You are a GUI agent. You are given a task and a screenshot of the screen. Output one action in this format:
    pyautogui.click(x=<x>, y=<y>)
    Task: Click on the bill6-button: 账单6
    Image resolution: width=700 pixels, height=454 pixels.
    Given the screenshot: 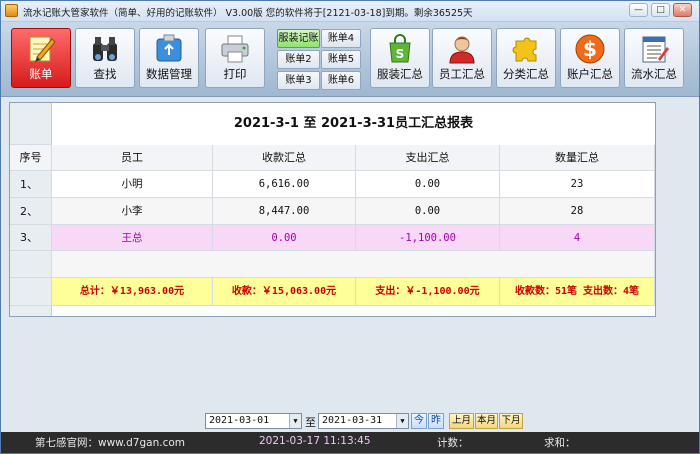 What is the action you would take?
    pyautogui.click(x=341, y=80)
    